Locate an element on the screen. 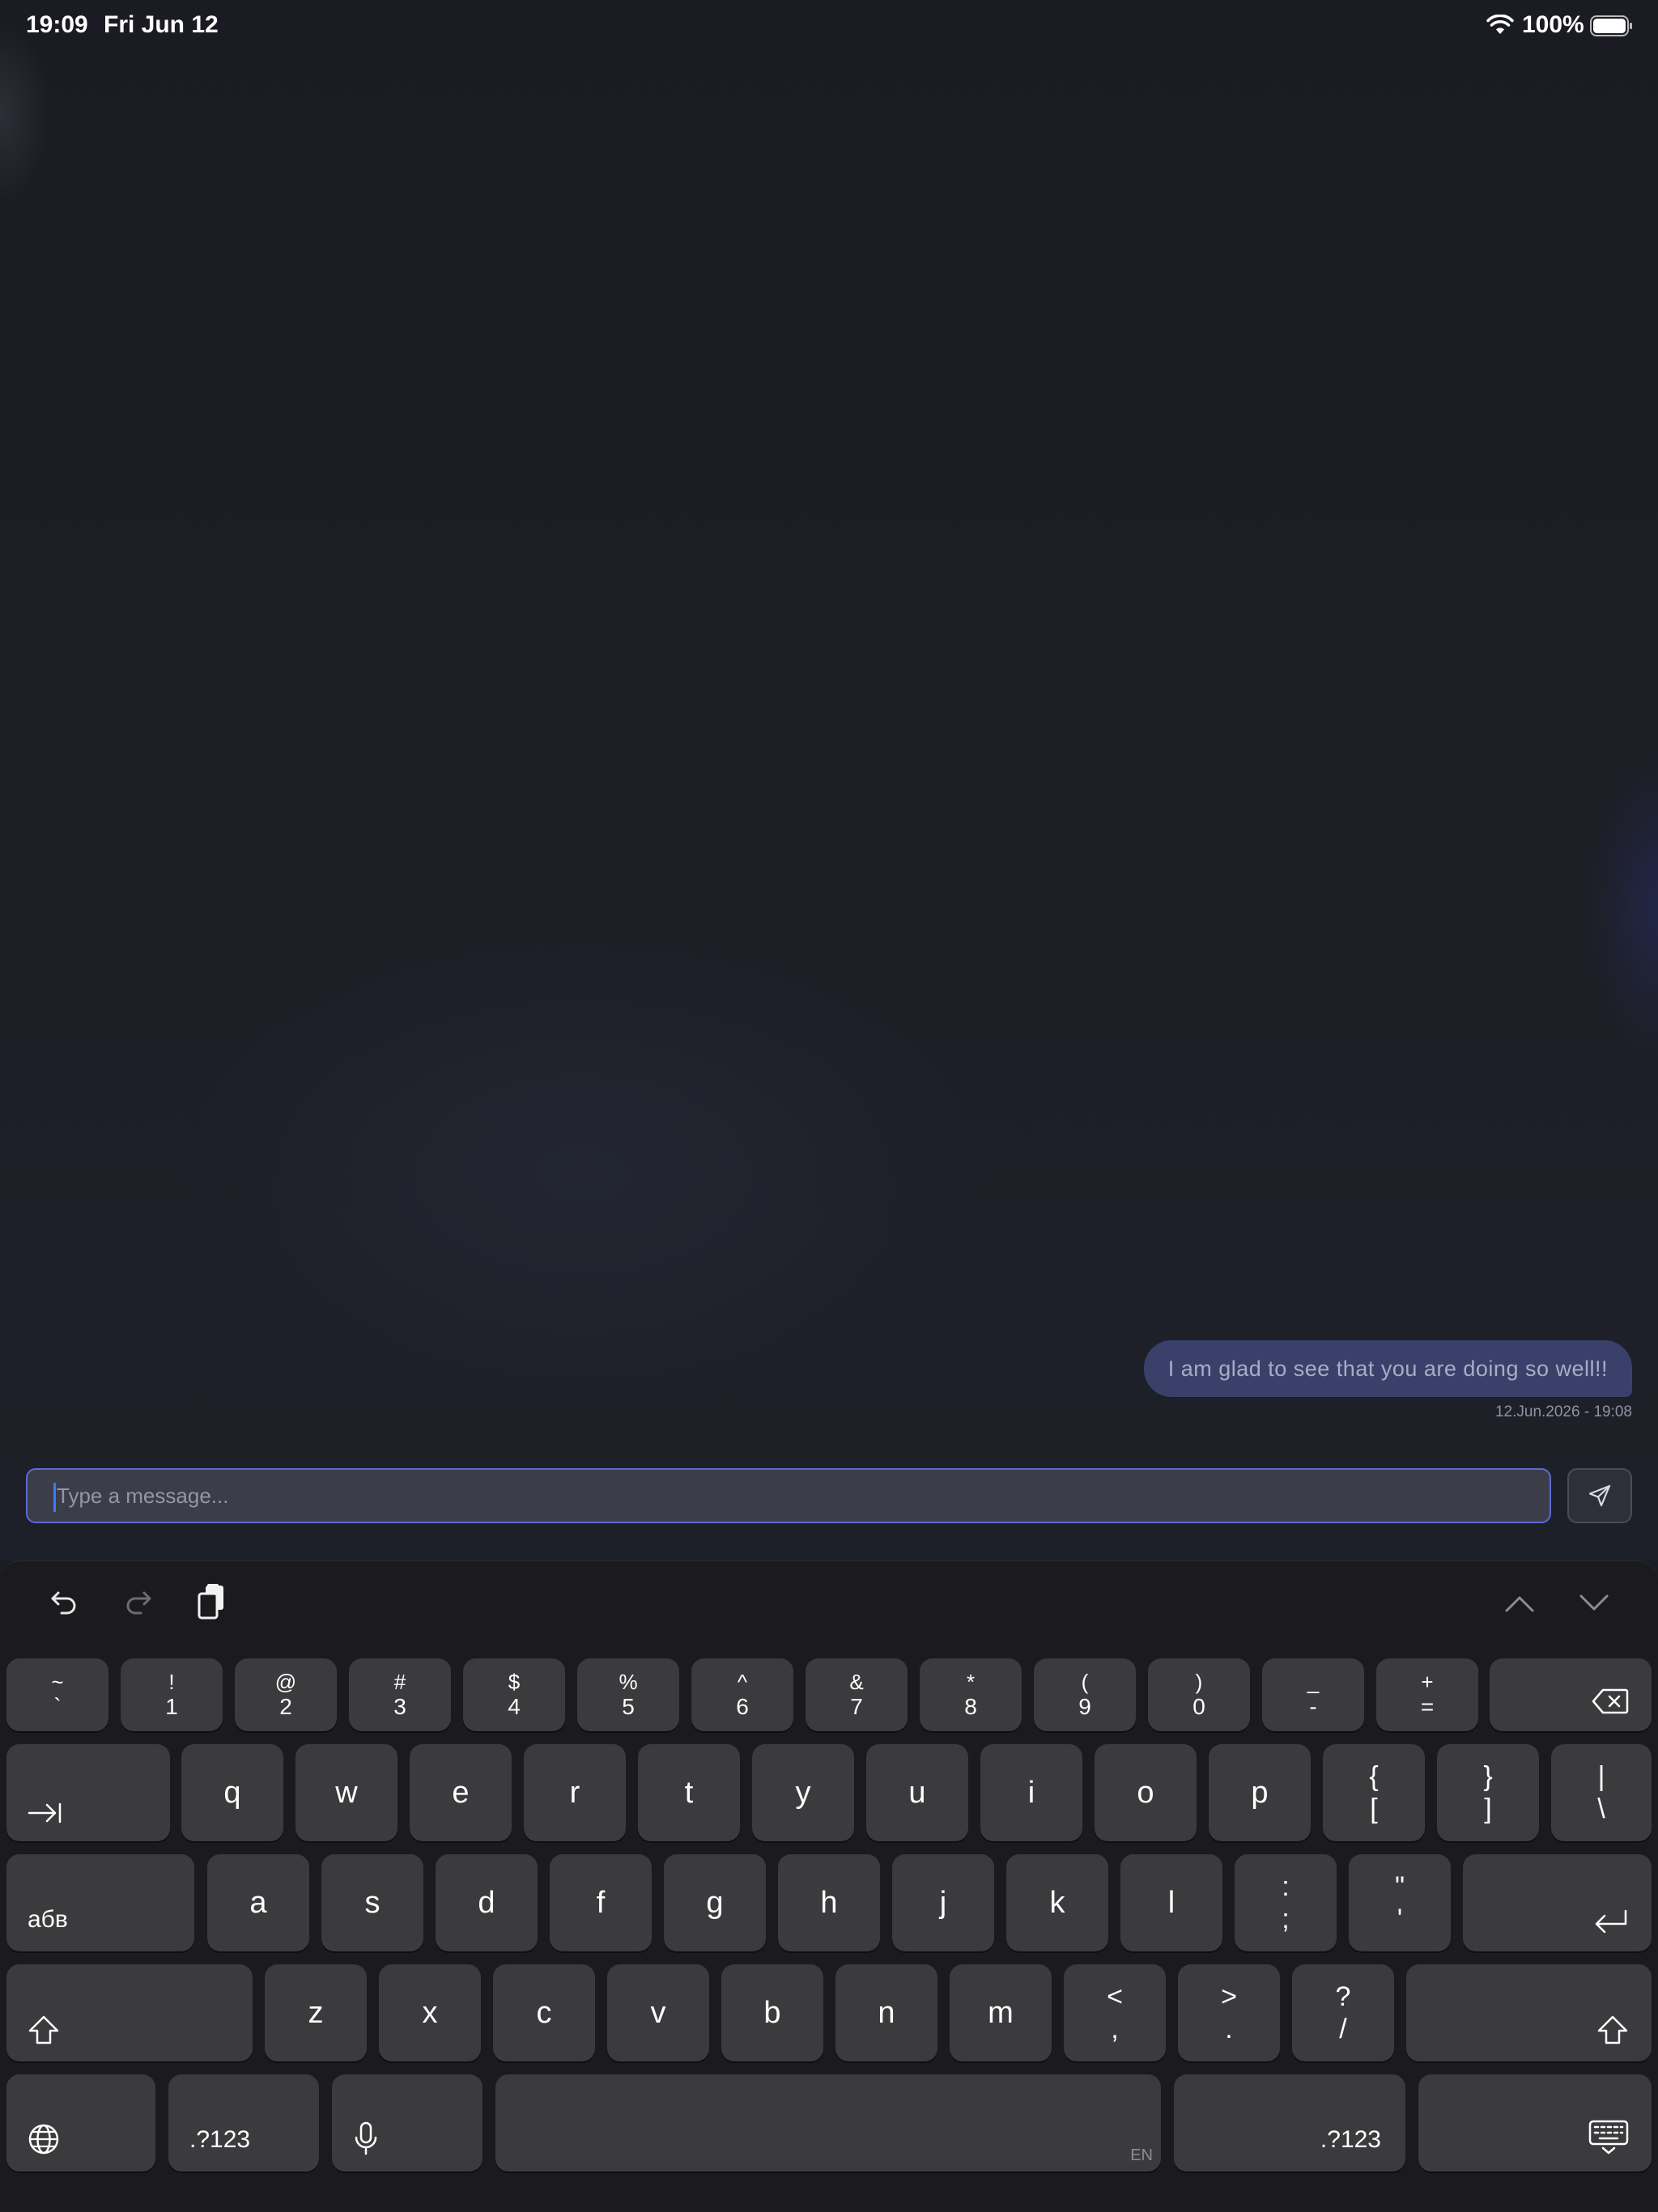 The image size is (1658, 2212). key-0: ) 0 is located at coordinates (1199, 1695).